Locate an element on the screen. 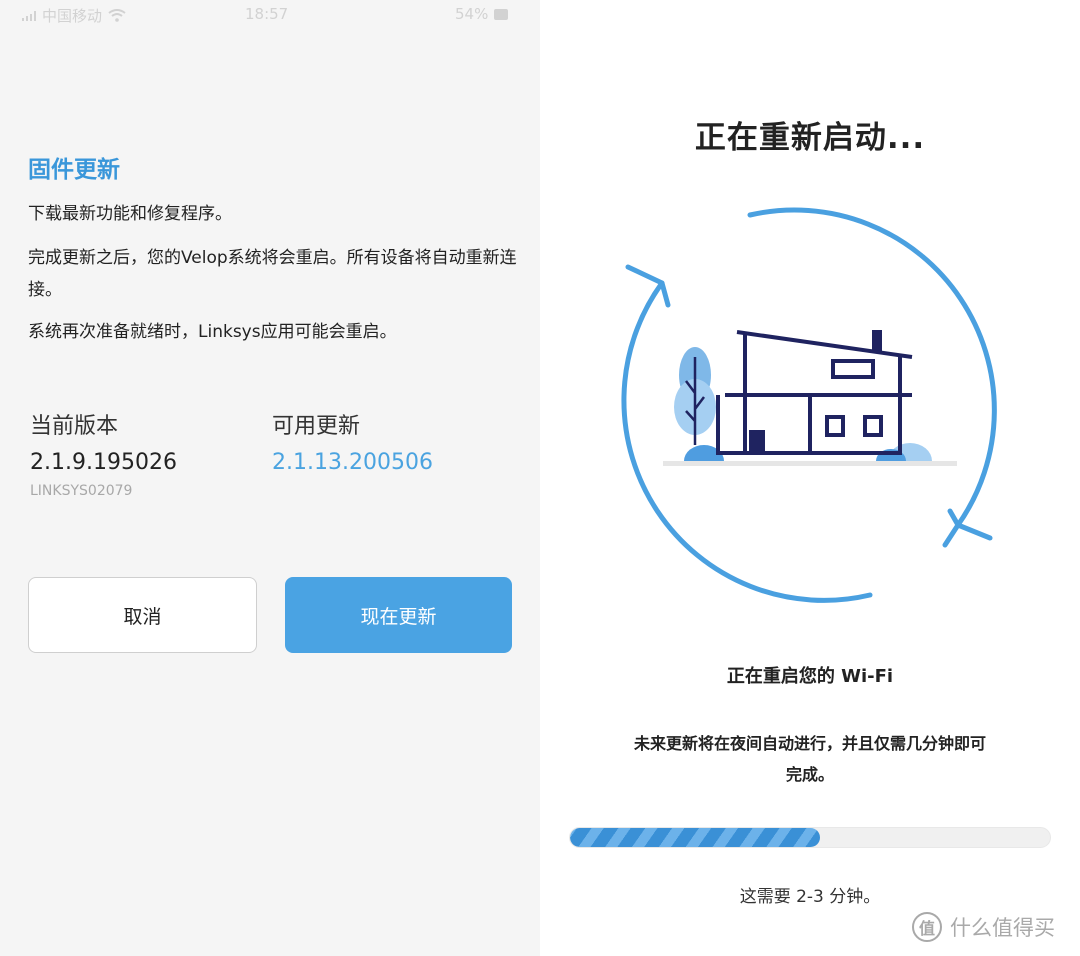  battery-icon is located at coordinates (501, 14).